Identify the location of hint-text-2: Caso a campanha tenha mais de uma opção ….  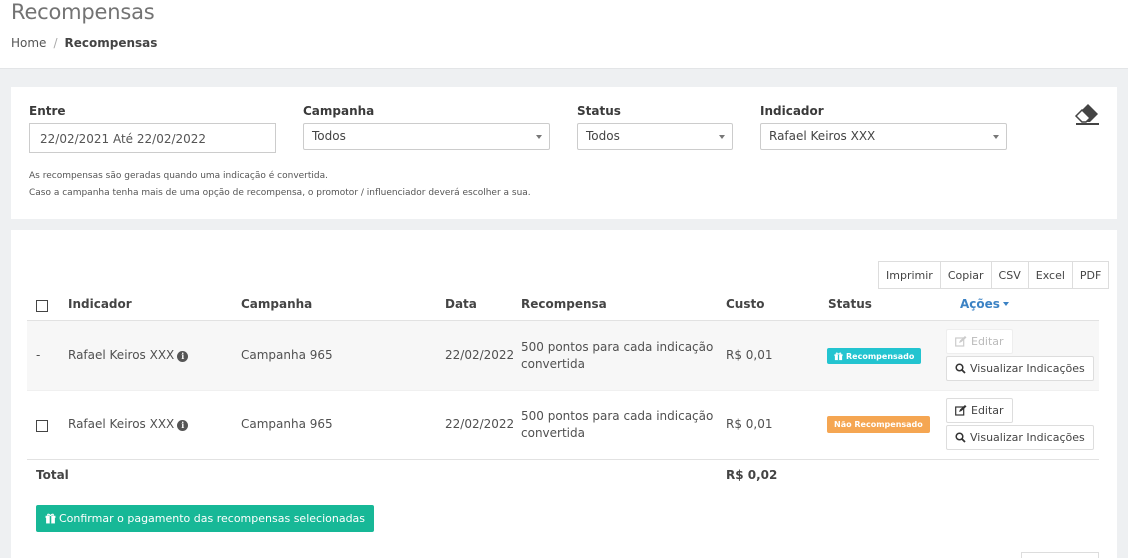
(280, 193).